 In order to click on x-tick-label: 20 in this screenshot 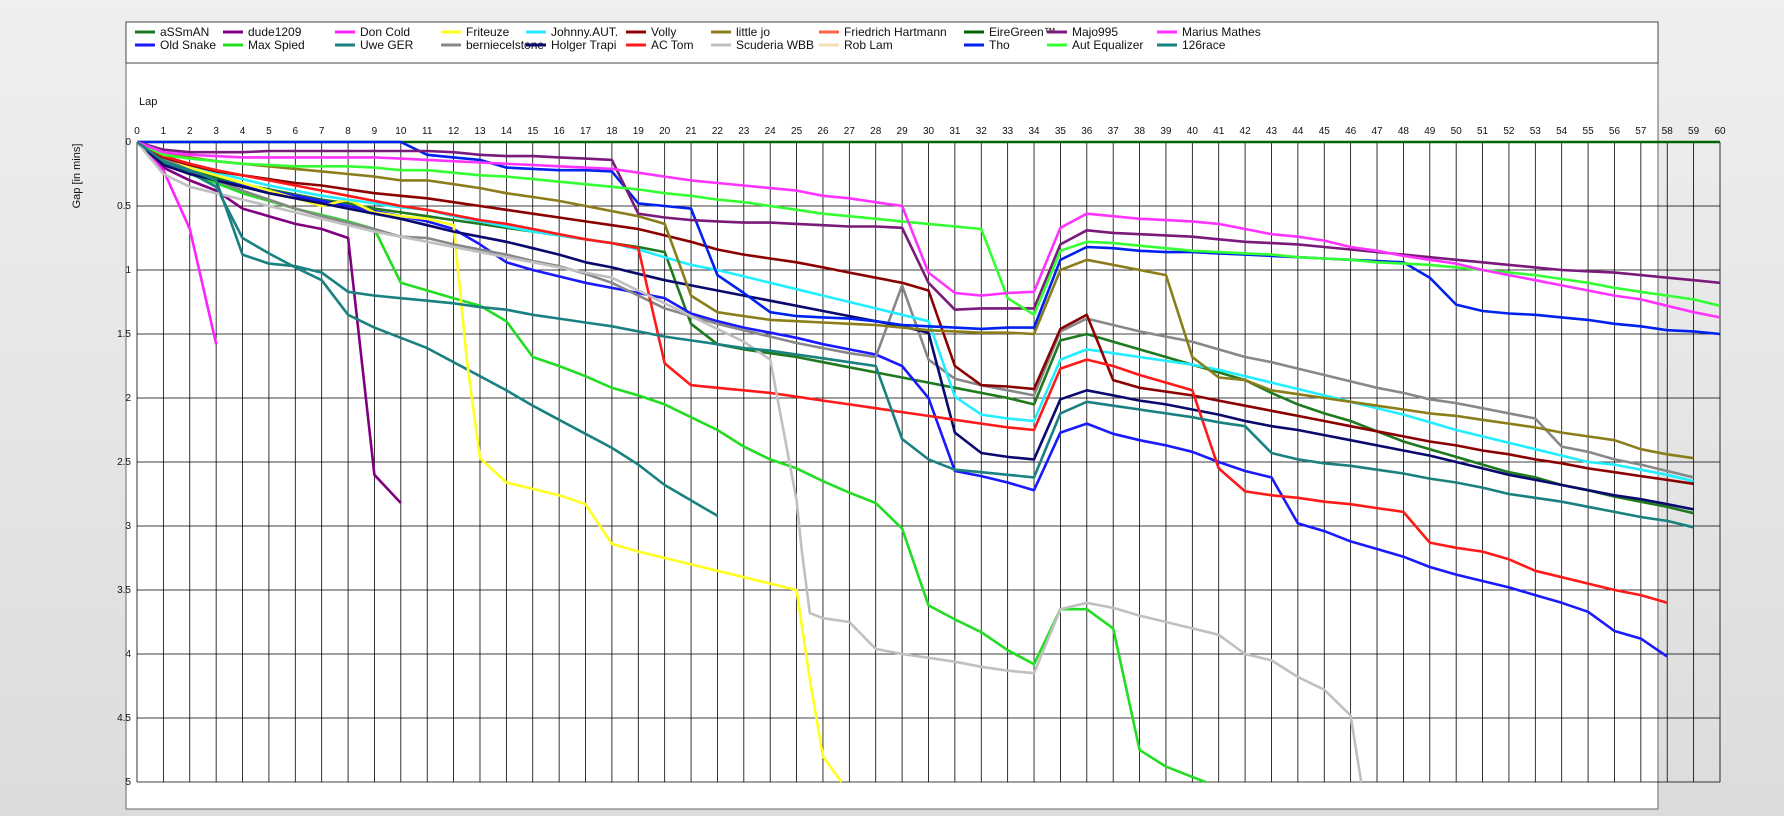, I will do `click(665, 131)`.